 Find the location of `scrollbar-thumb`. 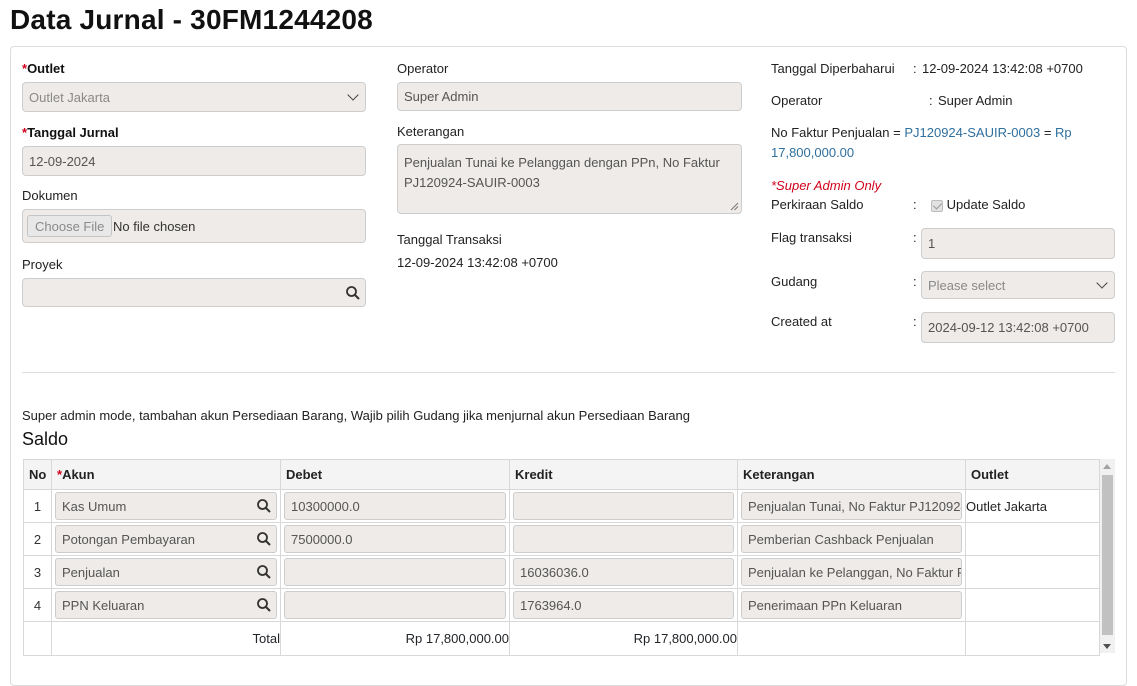

scrollbar-thumb is located at coordinates (1107, 555).